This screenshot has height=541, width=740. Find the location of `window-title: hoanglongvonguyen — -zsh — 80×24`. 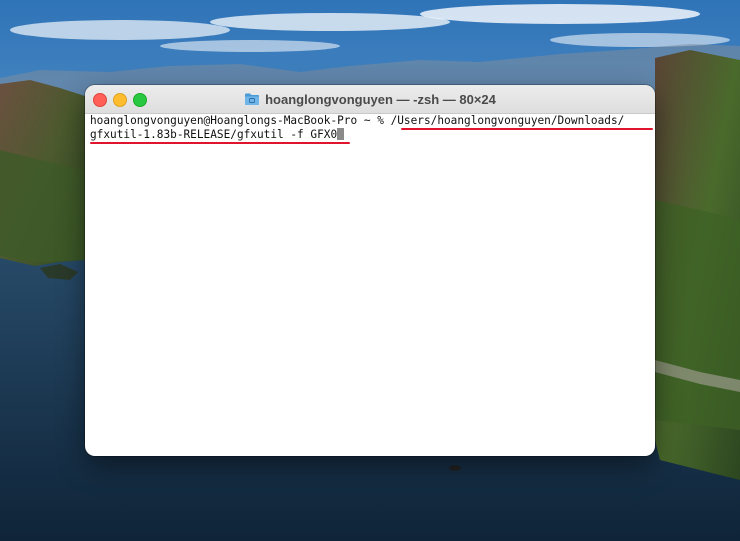

window-title: hoanglongvonguyen — -zsh — 80×24 is located at coordinates (380, 99).